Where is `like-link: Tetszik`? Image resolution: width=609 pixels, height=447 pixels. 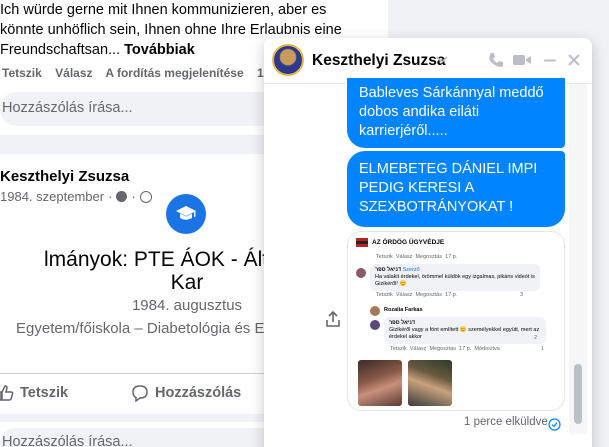
like-link: Tetszik is located at coordinates (22, 73).